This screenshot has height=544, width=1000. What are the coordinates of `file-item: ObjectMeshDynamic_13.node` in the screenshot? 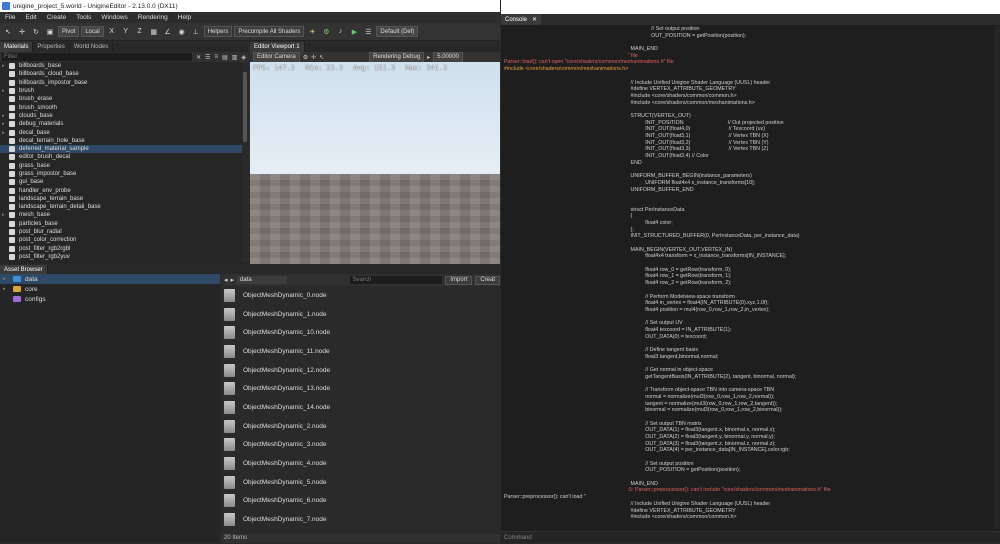 It's located at (360, 388).